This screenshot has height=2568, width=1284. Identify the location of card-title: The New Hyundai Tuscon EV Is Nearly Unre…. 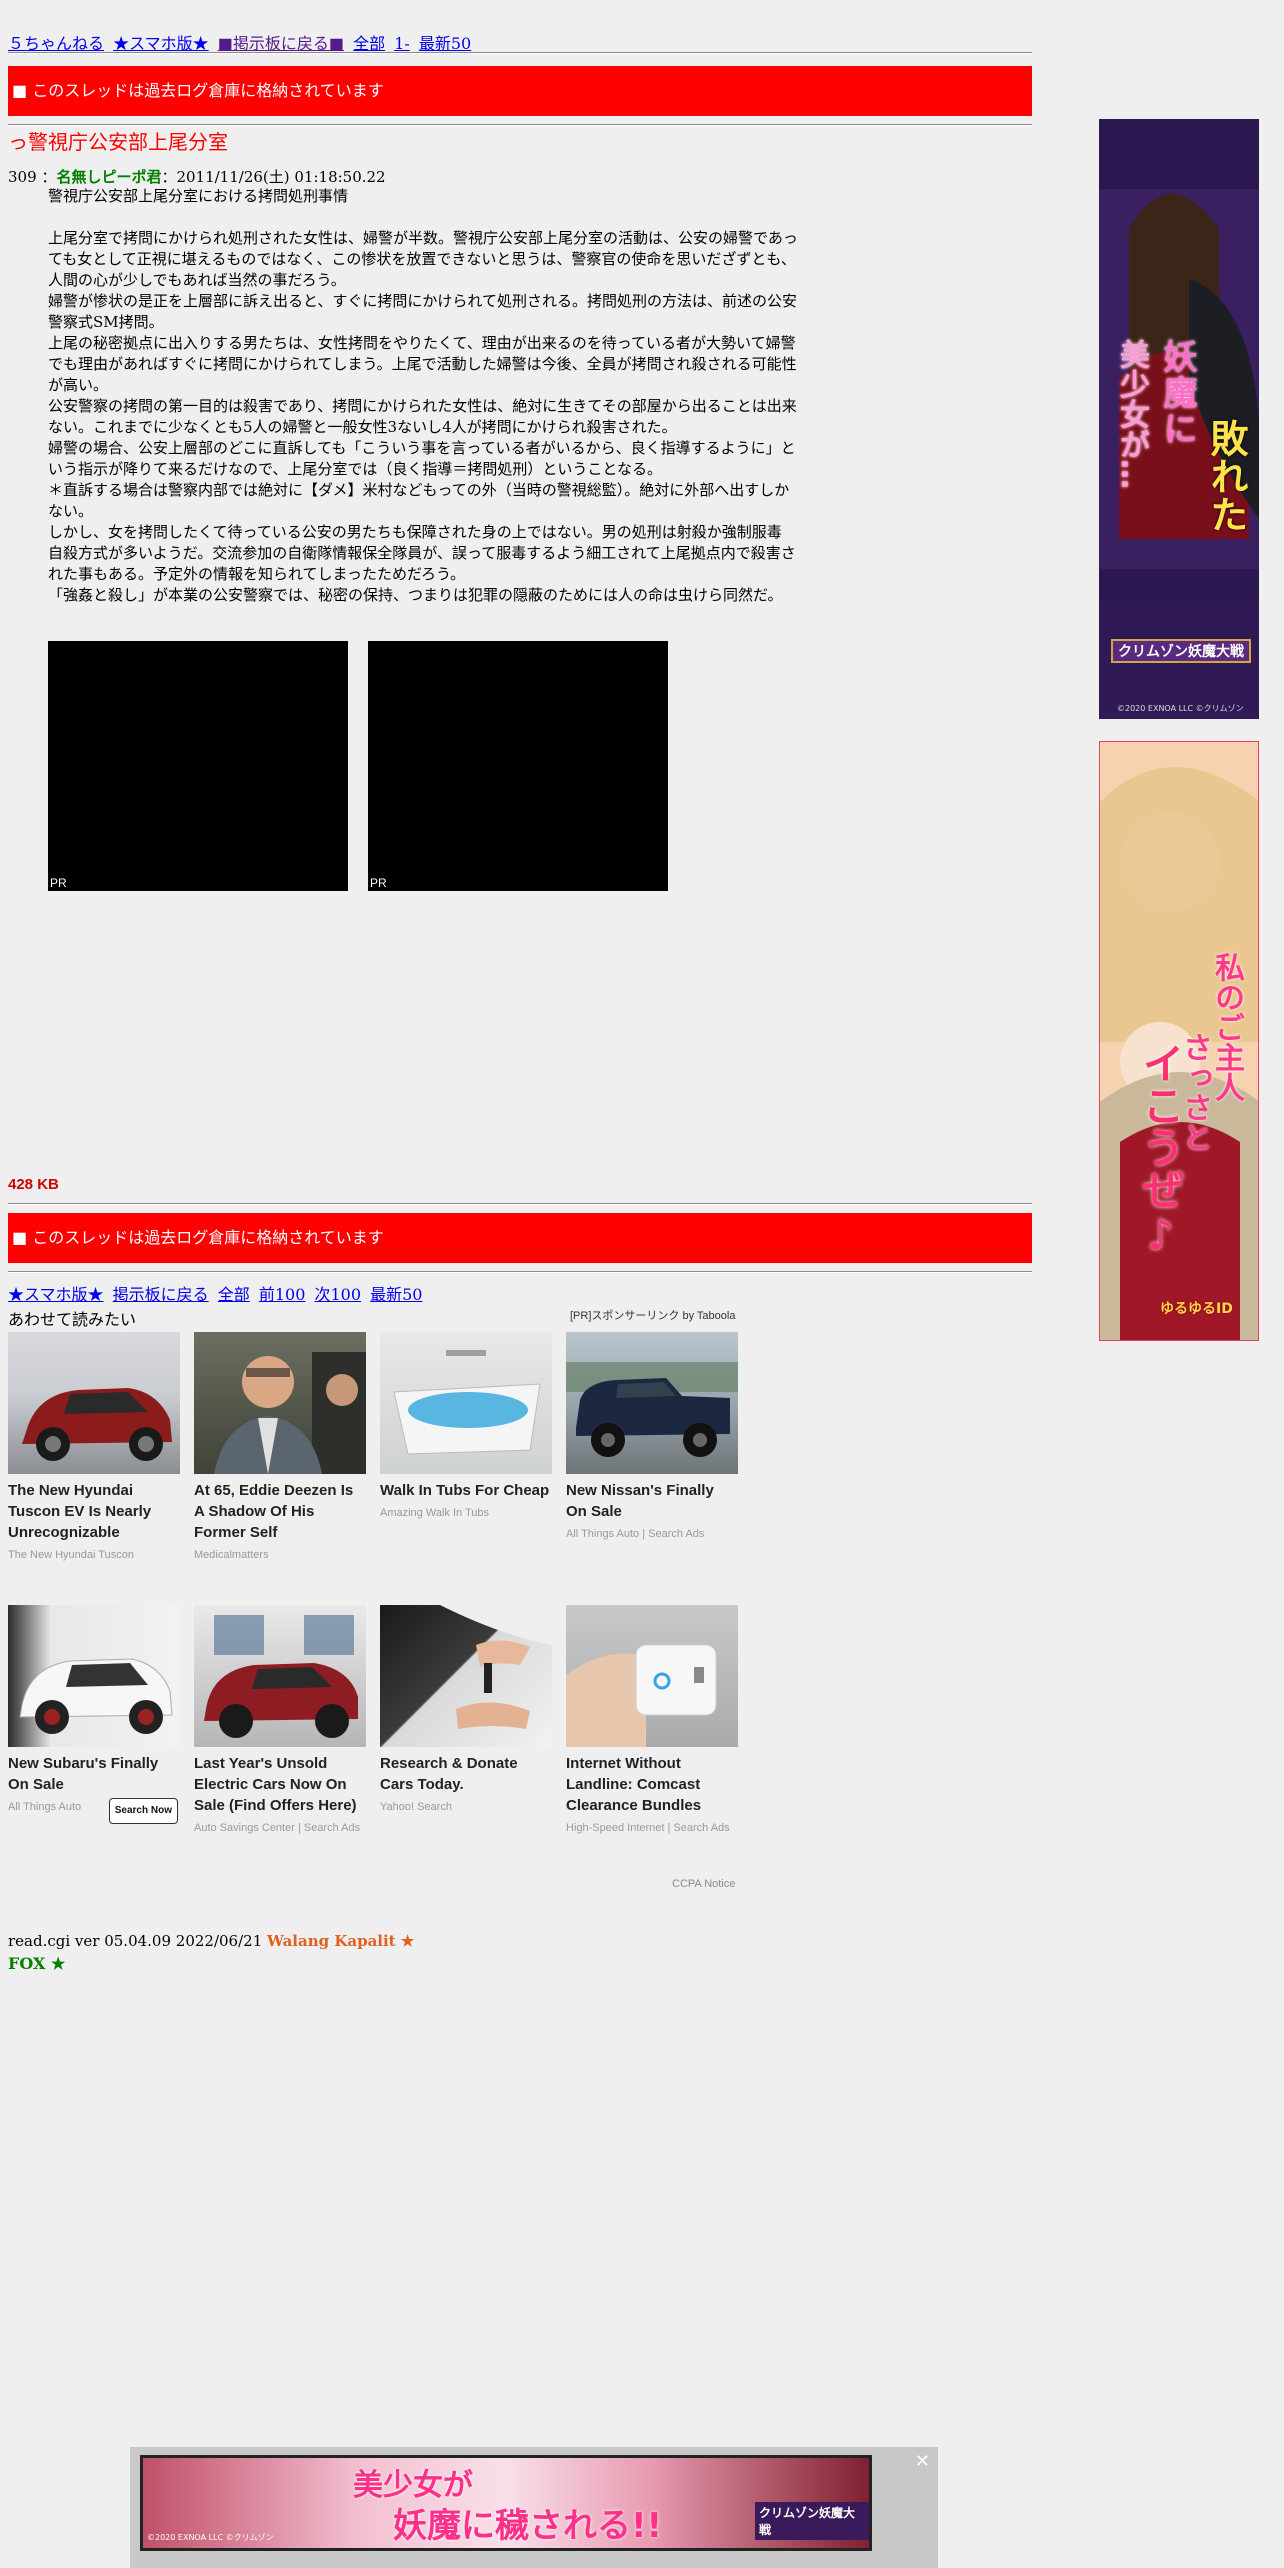
(94, 1511).